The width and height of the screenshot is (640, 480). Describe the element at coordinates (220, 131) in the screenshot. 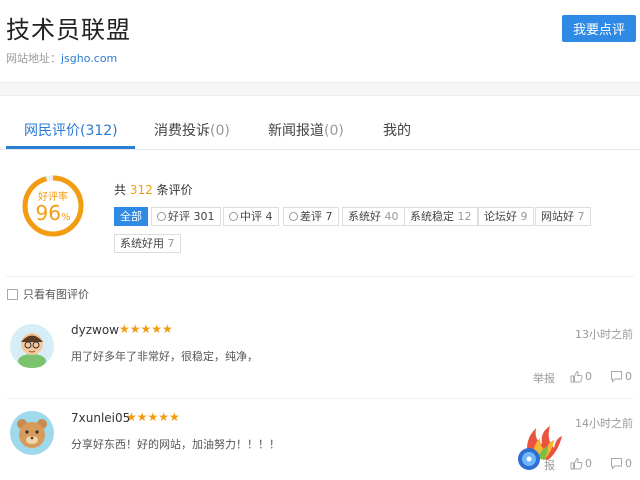

I see `tab-complaints-count: (0)` at that location.